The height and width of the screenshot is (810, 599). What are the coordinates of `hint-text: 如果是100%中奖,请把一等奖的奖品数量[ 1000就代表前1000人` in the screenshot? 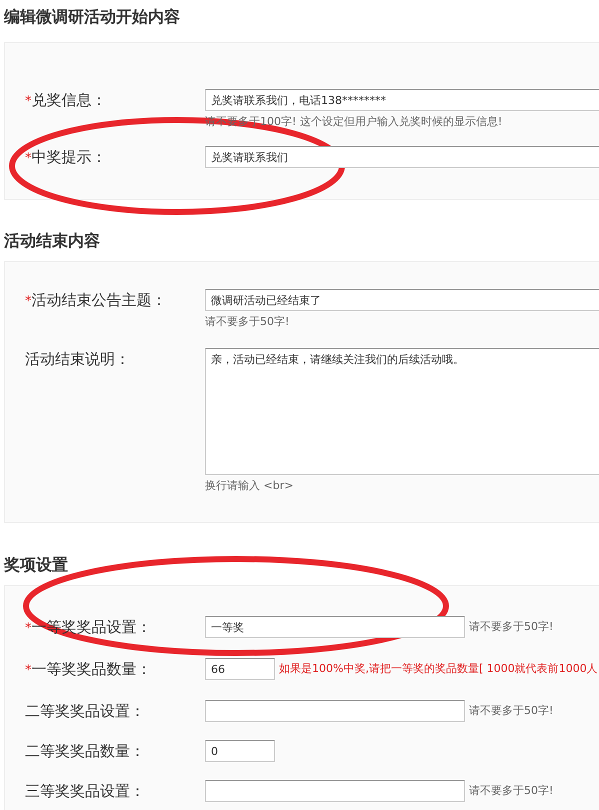 It's located at (438, 669).